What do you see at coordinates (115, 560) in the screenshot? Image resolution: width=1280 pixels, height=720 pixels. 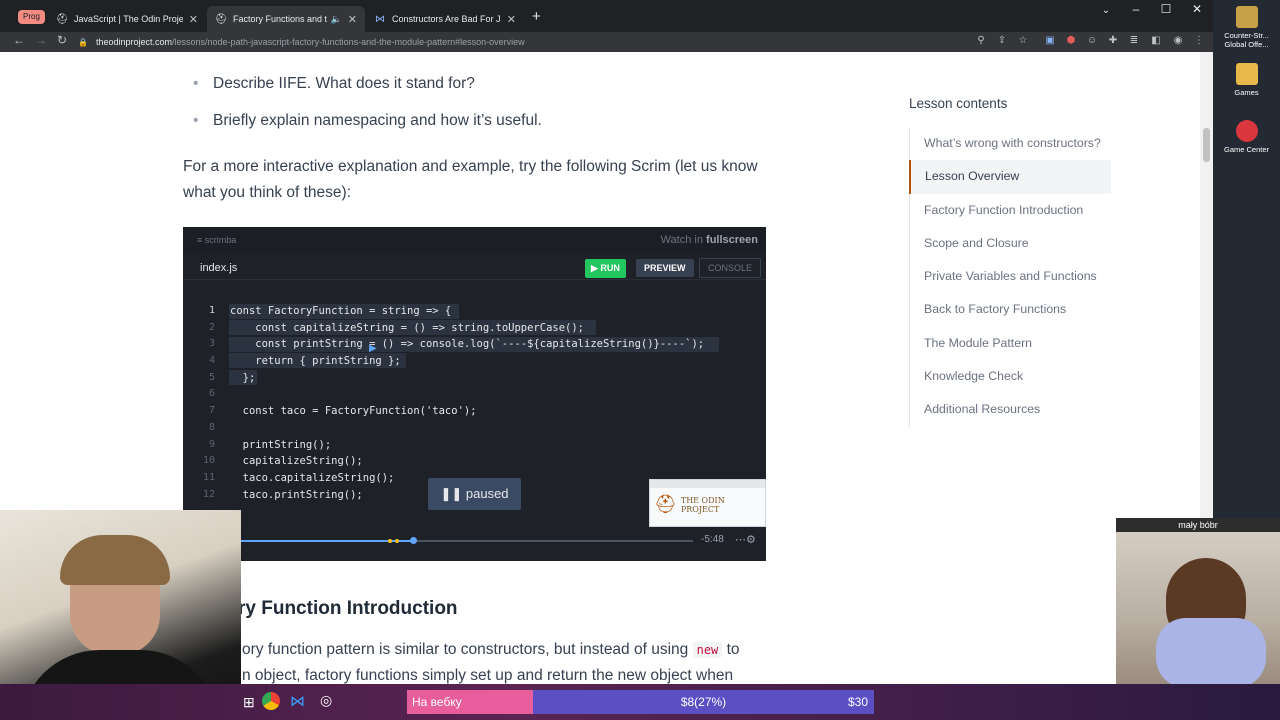 I see `person-hair` at bounding box center [115, 560].